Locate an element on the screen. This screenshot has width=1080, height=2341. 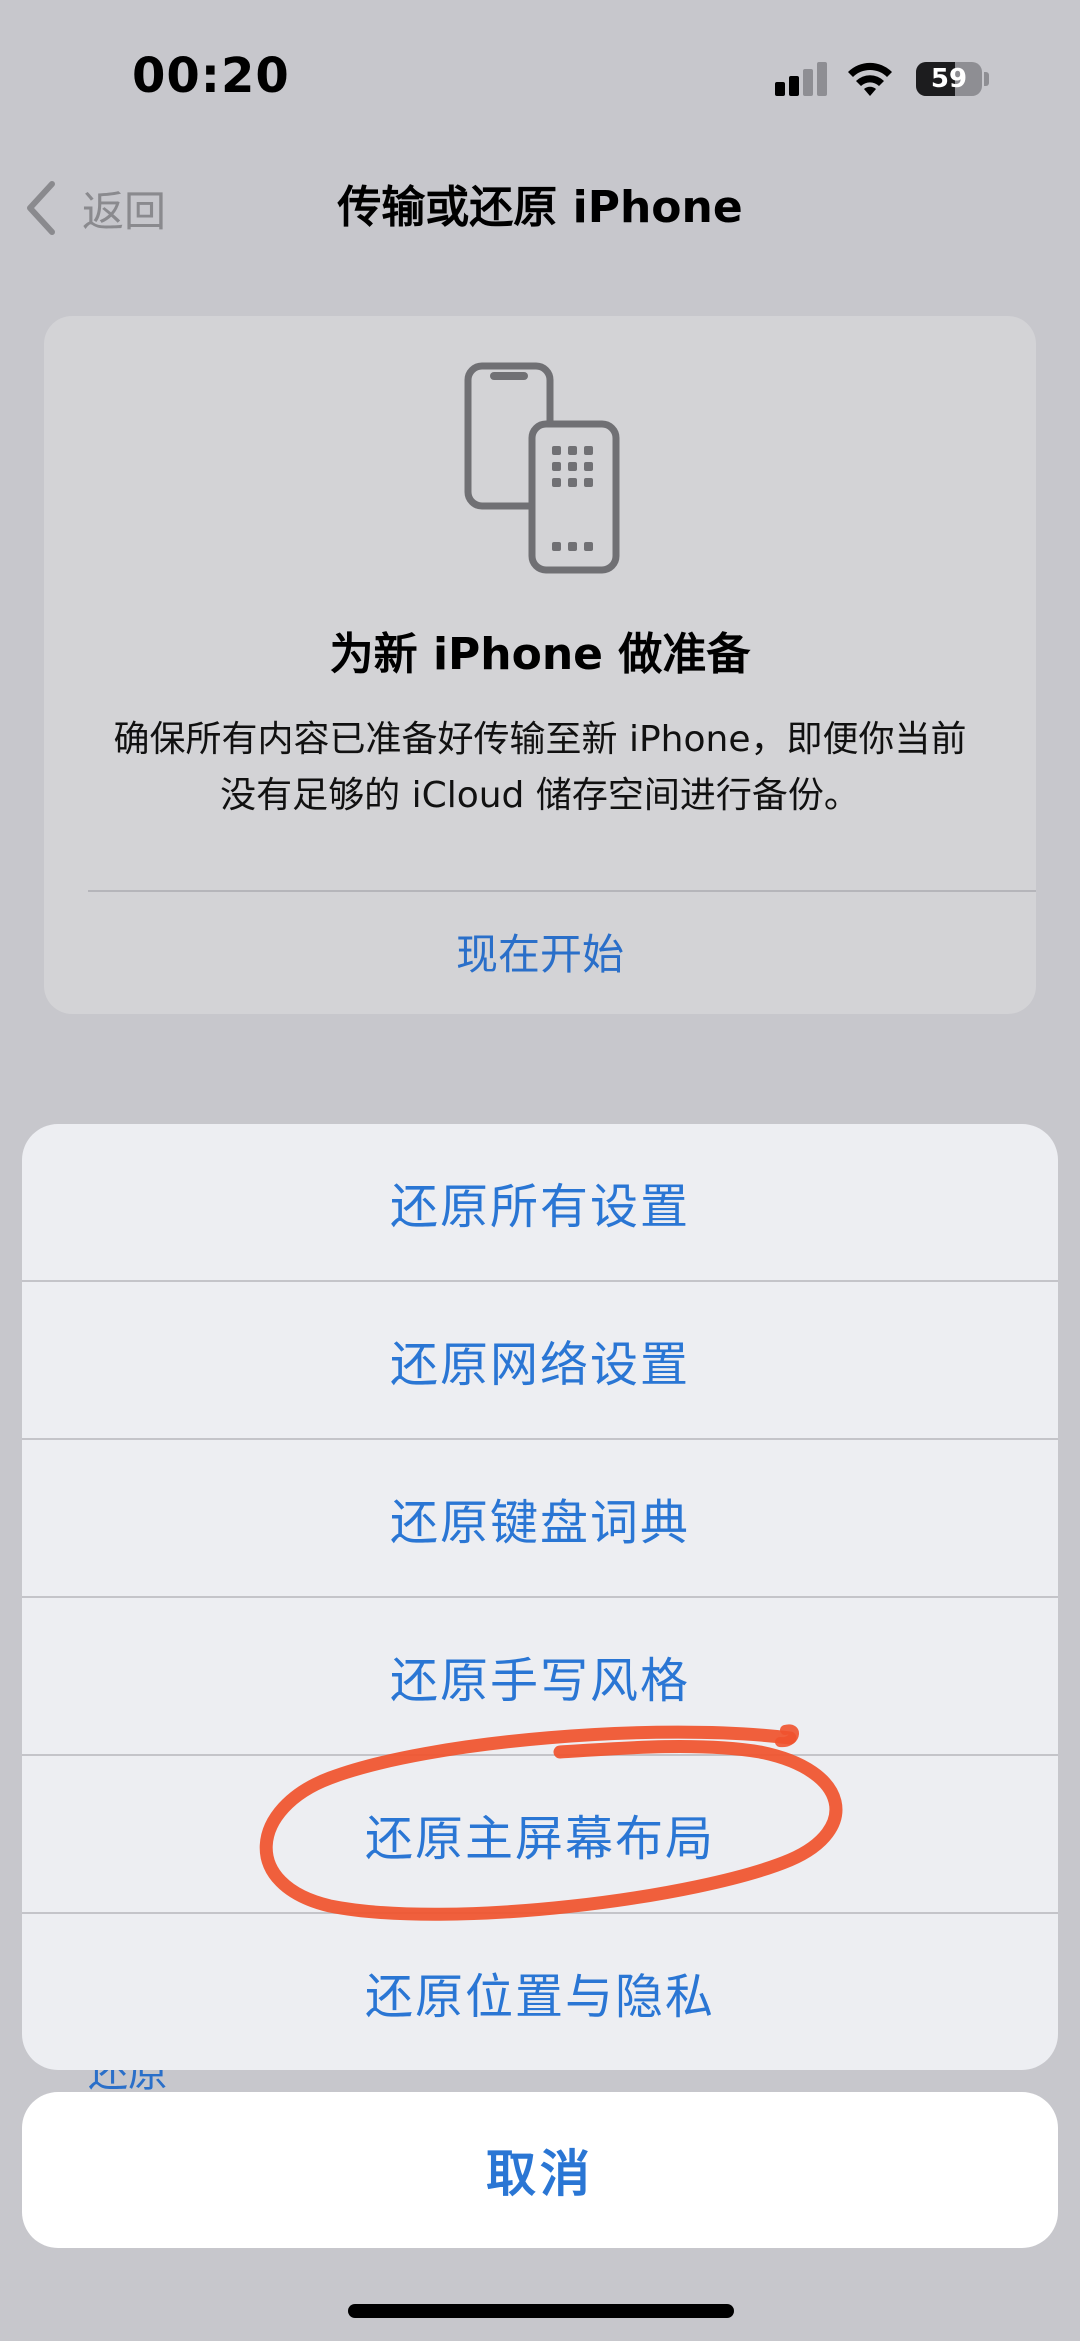
card-title: 为新 iPhone 做准备 is located at coordinates (540, 654).